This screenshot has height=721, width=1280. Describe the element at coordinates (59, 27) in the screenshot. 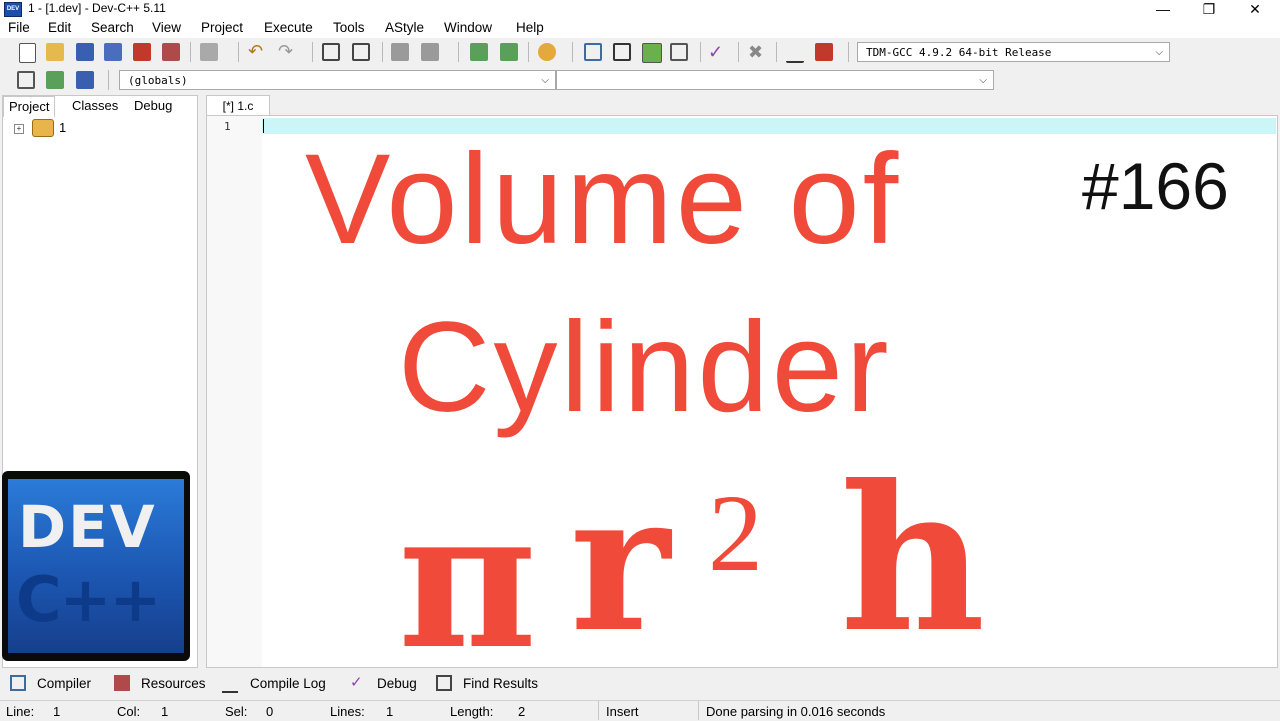

I see `menu-edit: Edit` at that location.